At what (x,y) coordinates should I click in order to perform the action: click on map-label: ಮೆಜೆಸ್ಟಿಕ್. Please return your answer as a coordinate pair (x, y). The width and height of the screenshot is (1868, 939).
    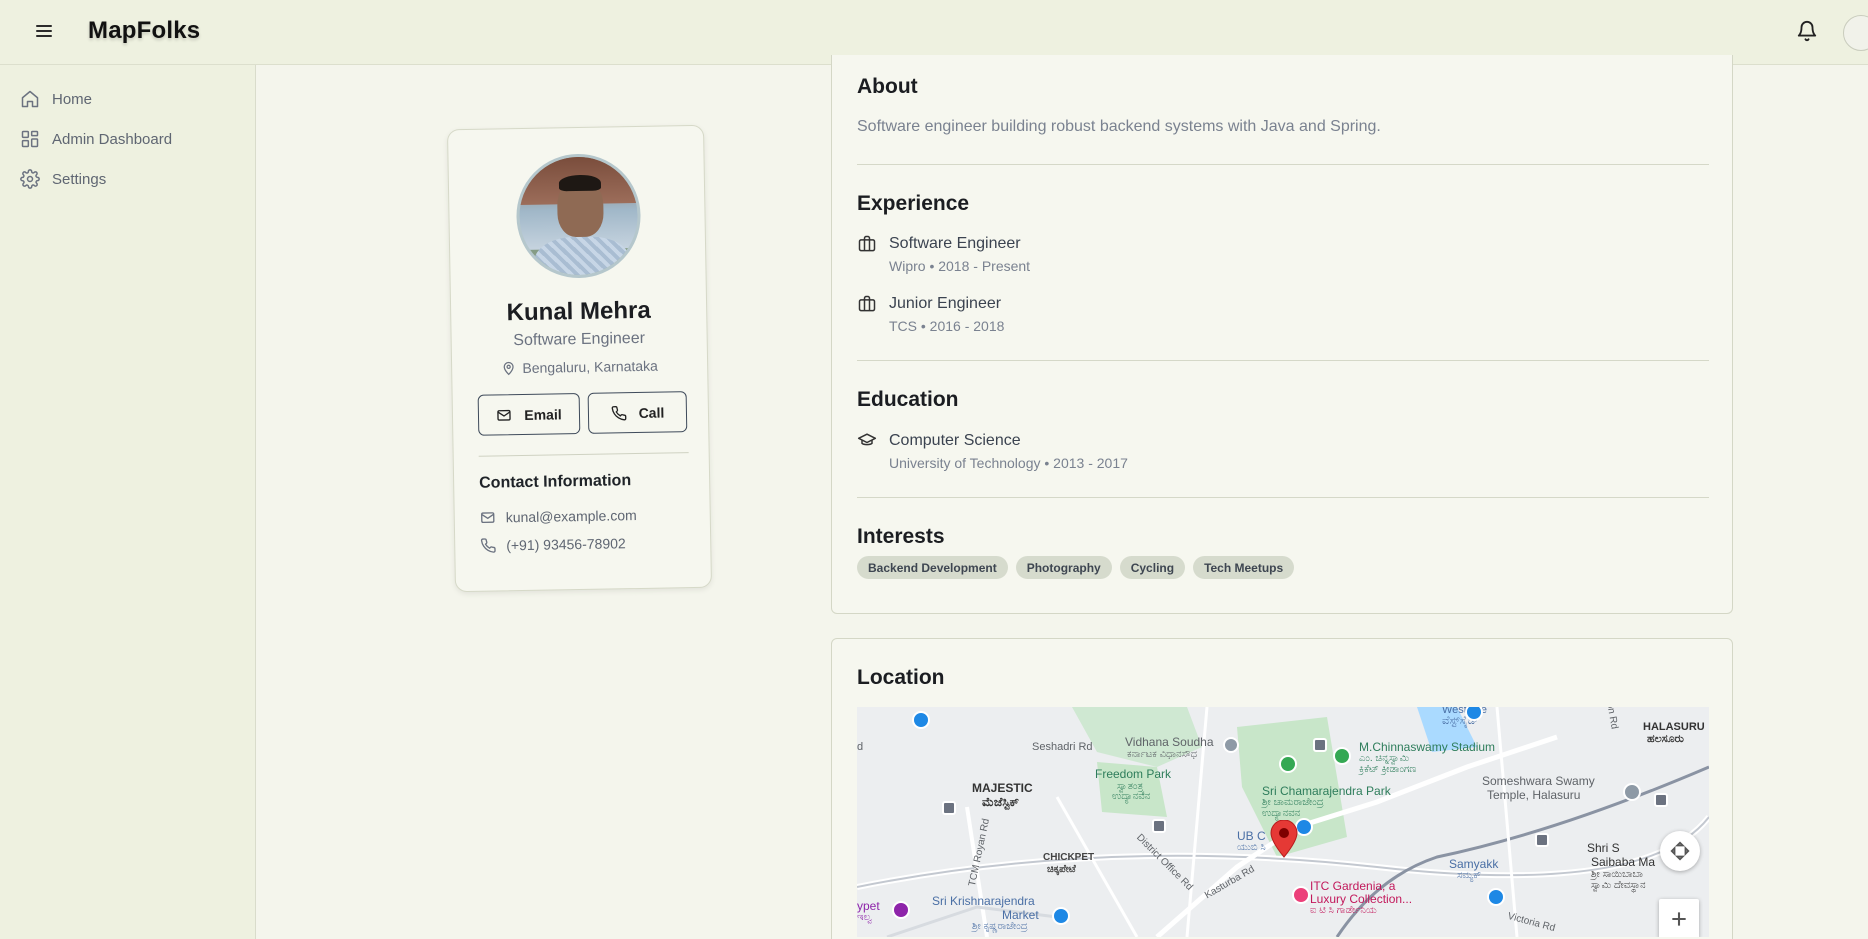
    Looking at the image, I should click on (1000, 802).